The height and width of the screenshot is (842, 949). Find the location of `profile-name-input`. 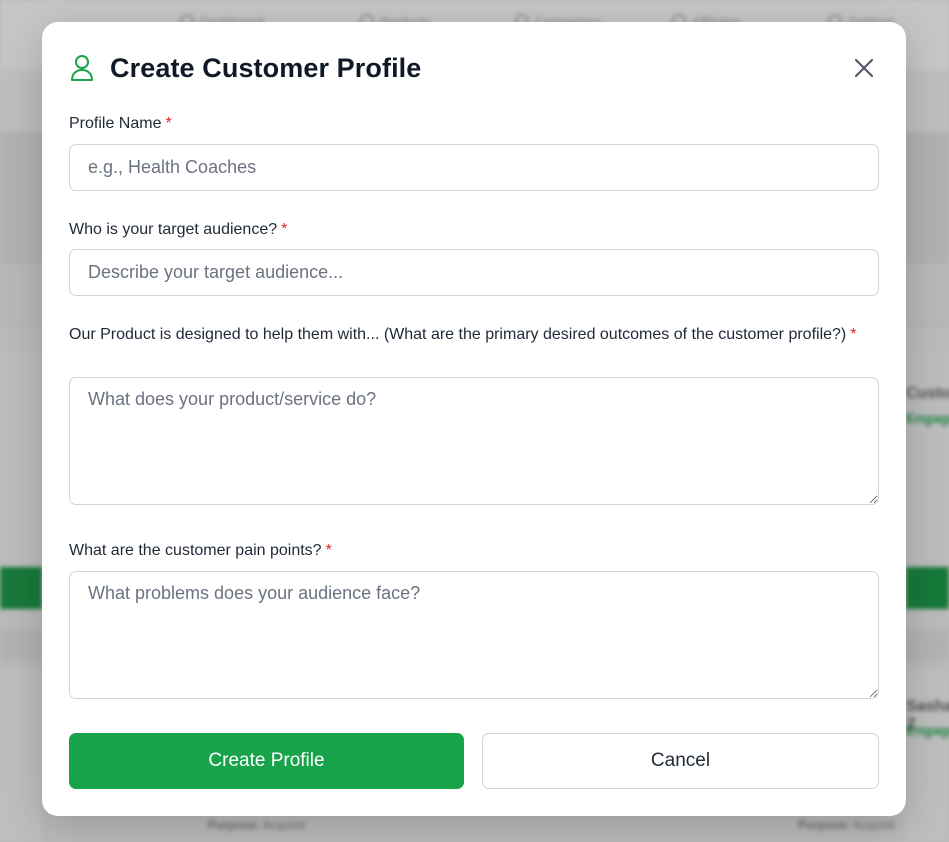

profile-name-input is located at coordinates (474, 167).